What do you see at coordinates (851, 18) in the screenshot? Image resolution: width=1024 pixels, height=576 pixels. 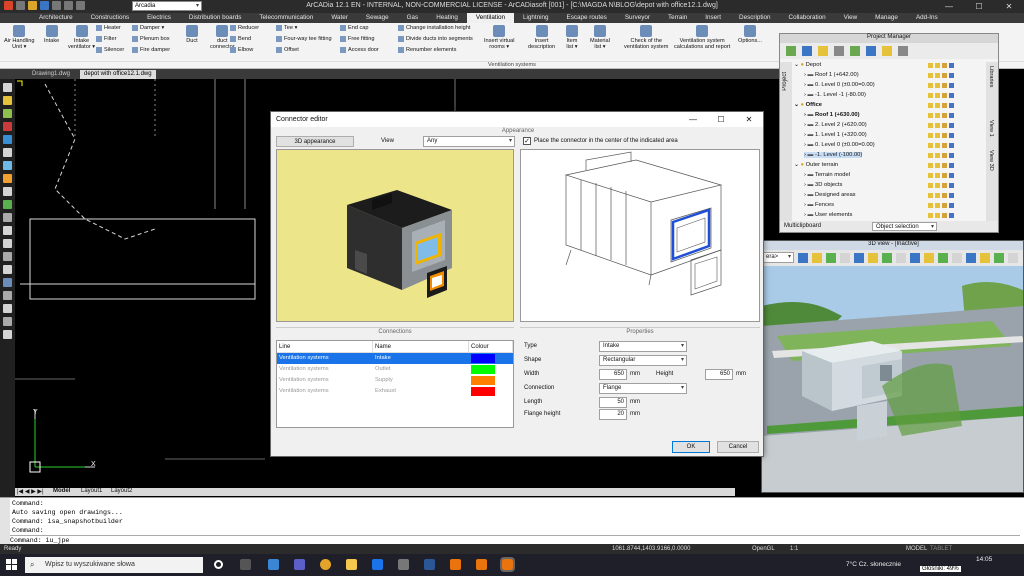 I see `menu-tab-view: View` at bounding box center [851, 18].